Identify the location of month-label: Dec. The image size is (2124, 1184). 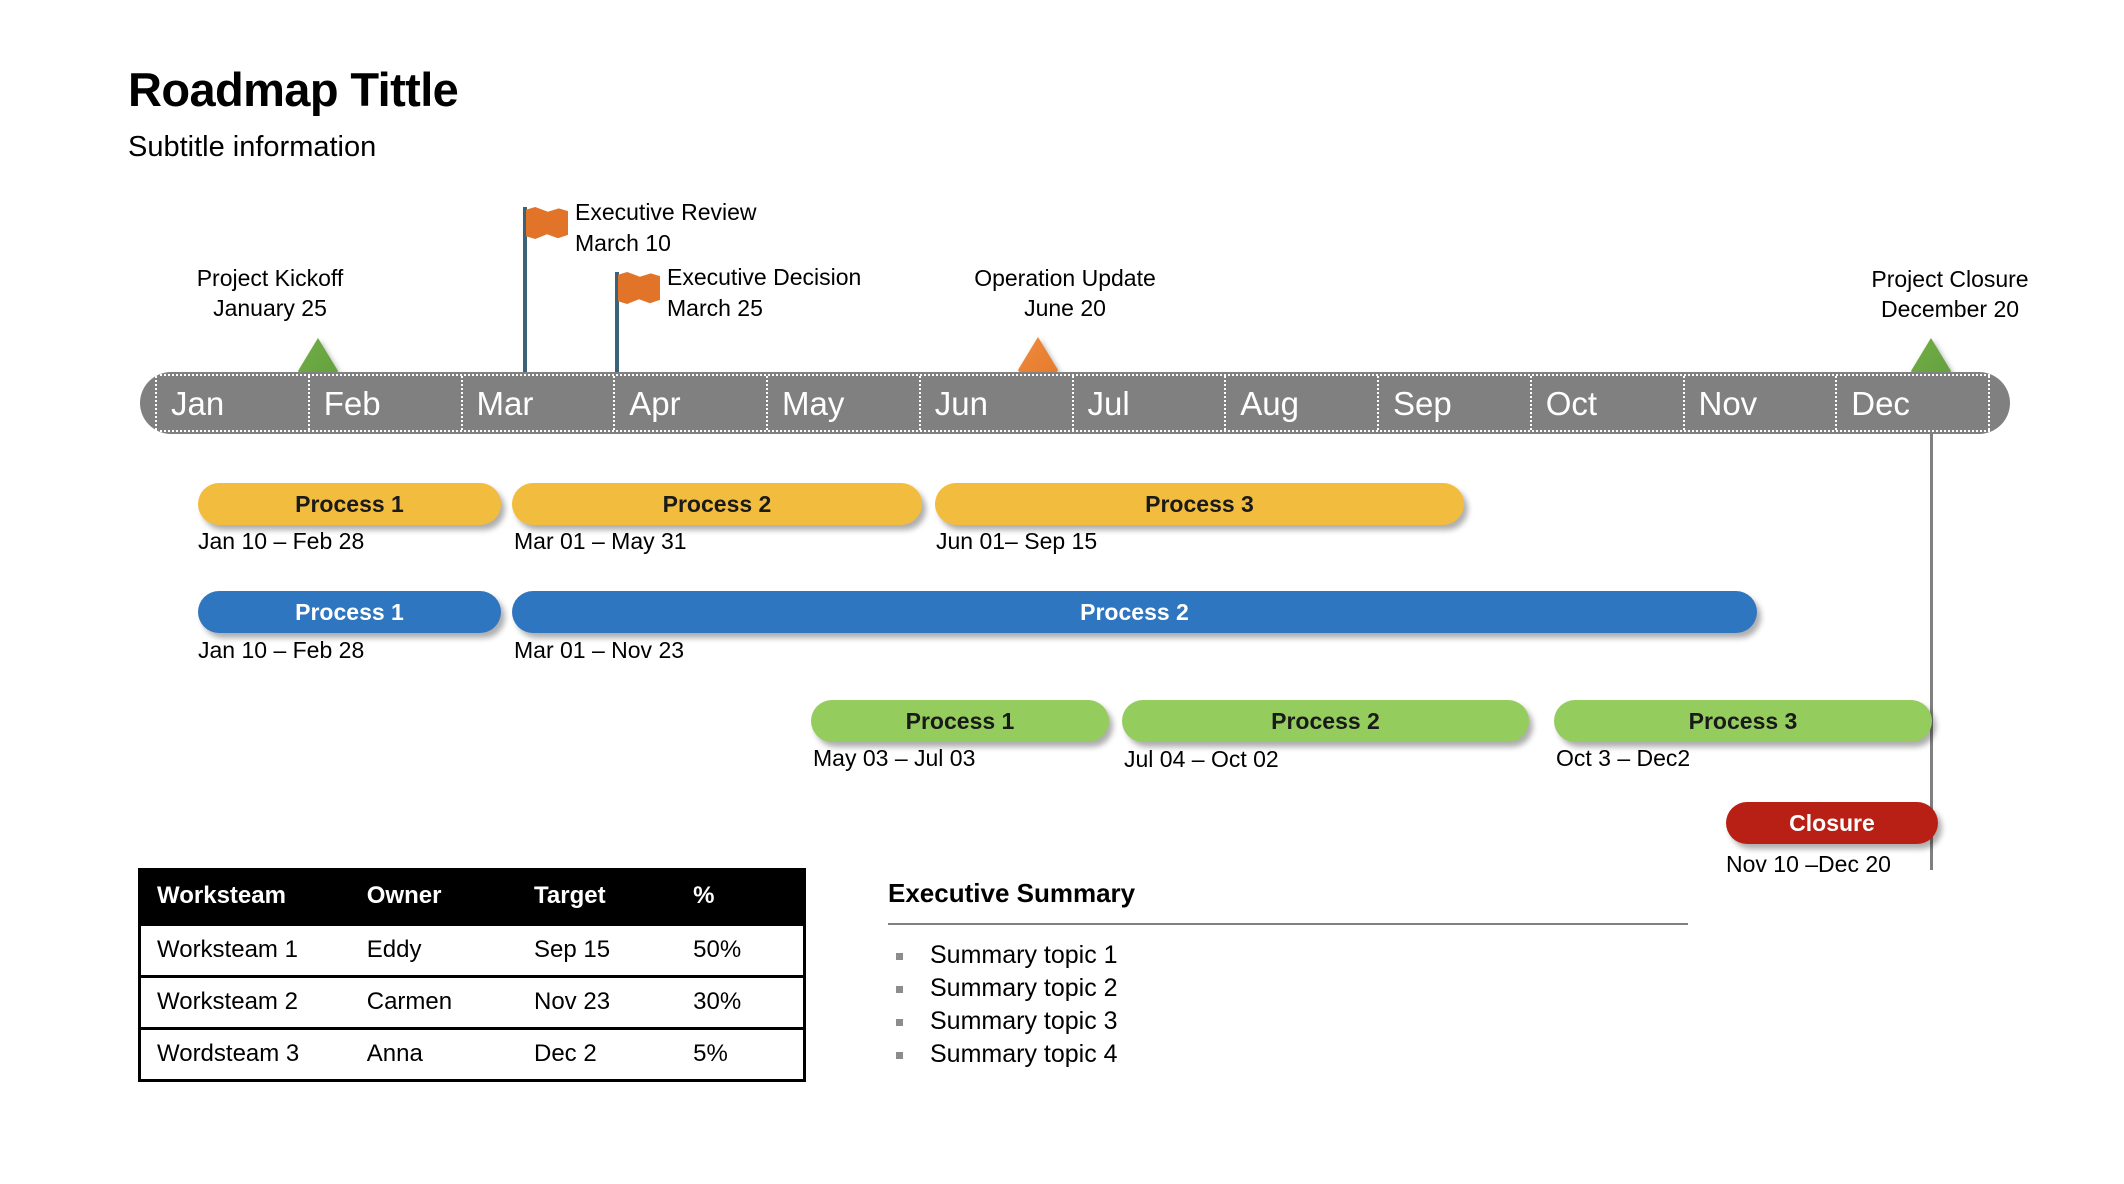
(1880, 403).